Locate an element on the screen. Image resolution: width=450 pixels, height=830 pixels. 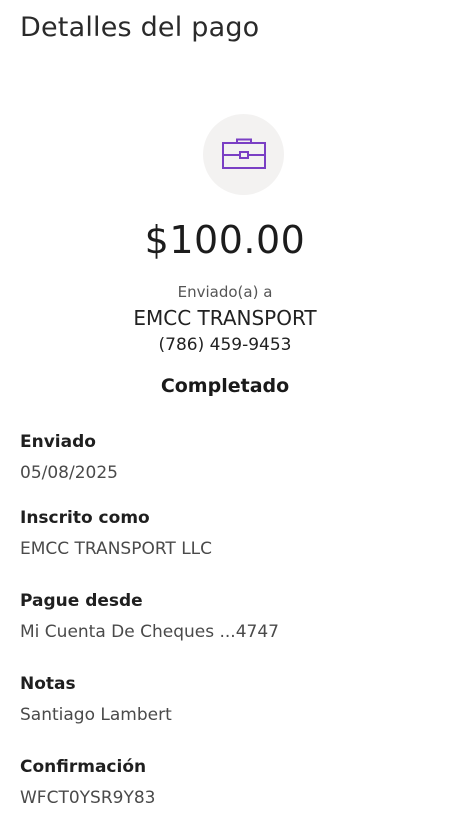
detail-label: Inscrito como is located at coordinates (85, 518).